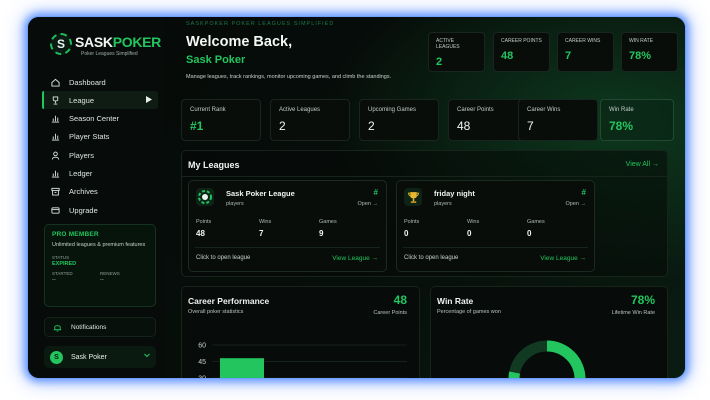  Describe the element at coordinates (558, 120) in the screenshot. I see `stat-card-career-wins: Career Wins 7` at that location.